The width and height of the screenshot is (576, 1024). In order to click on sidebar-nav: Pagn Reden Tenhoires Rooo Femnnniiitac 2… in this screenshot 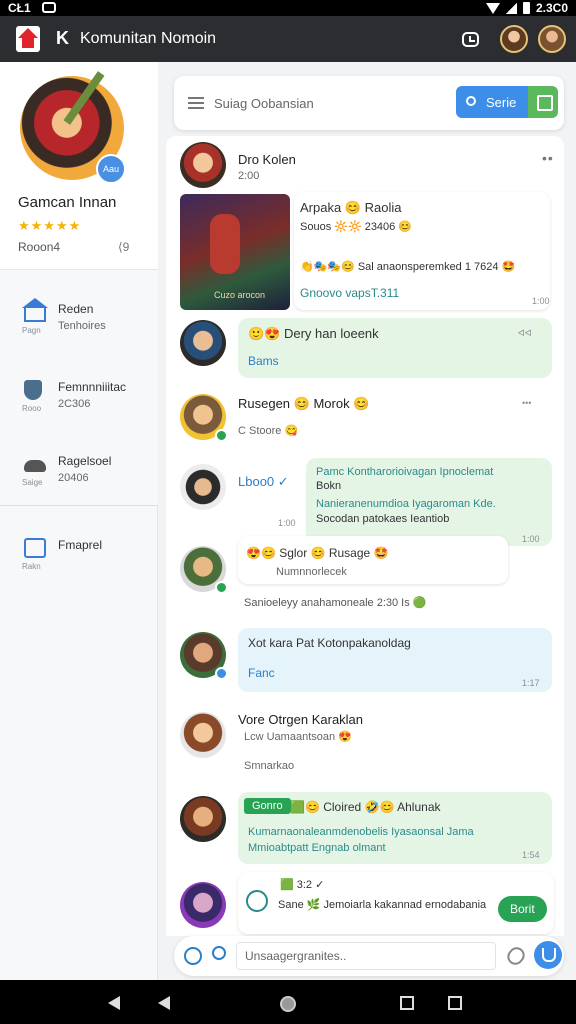, I will do `click(79, 388)`.